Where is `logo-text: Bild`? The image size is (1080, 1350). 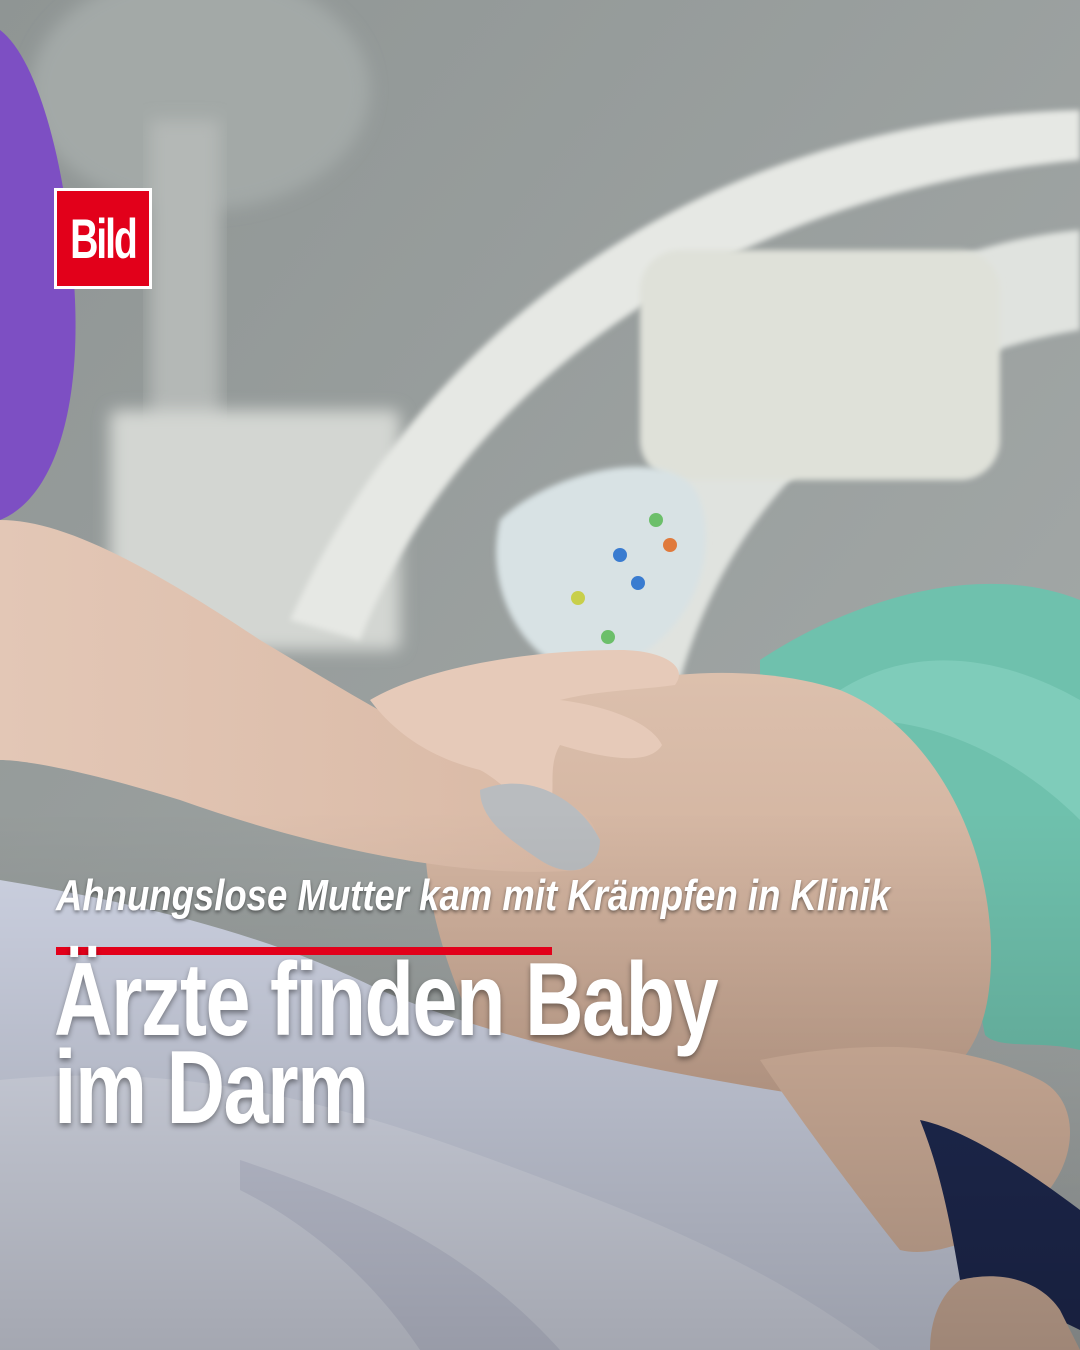 logo-text: Bild is located at coordinates (104, 238).